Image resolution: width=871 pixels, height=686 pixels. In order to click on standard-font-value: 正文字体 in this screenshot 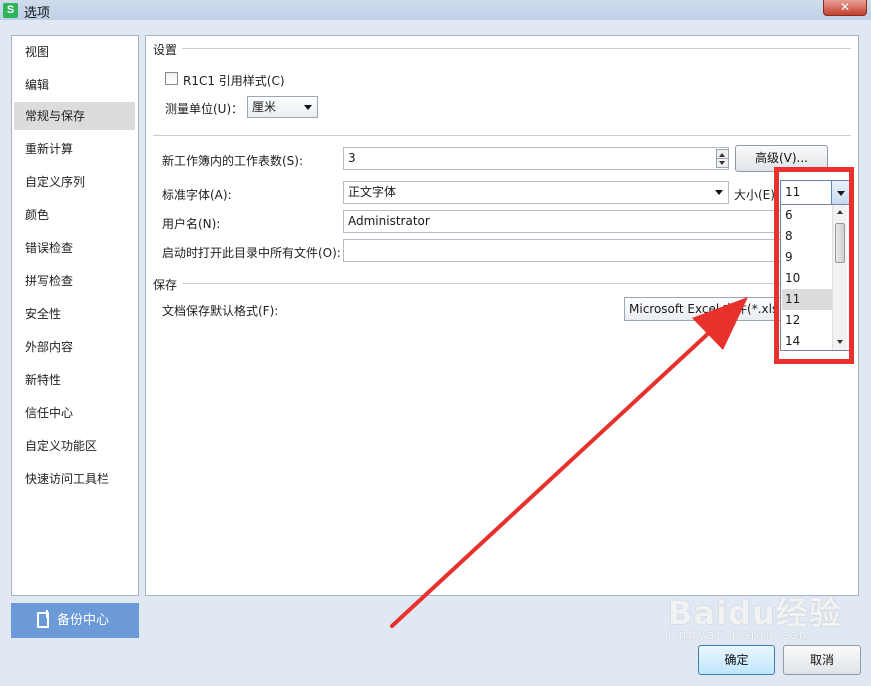, I will do `click(372, 192)`.